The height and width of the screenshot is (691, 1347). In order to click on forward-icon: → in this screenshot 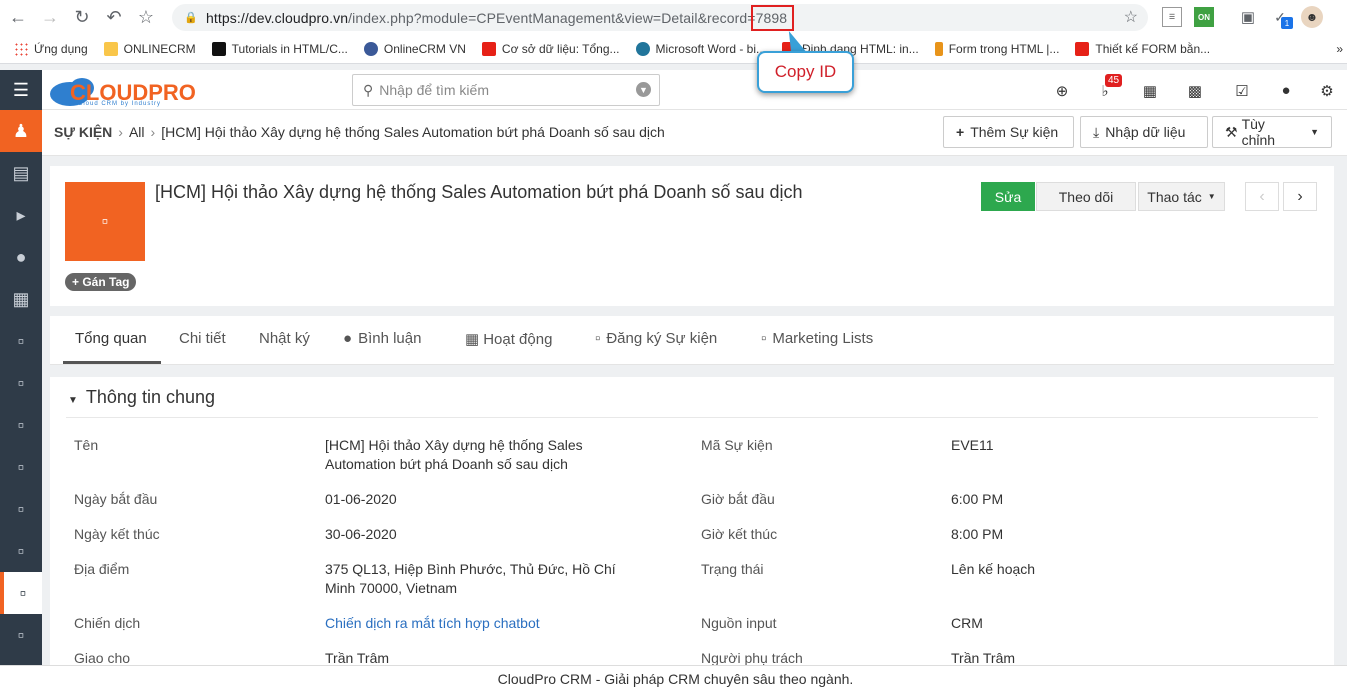, I will do `click(50, 18)`.